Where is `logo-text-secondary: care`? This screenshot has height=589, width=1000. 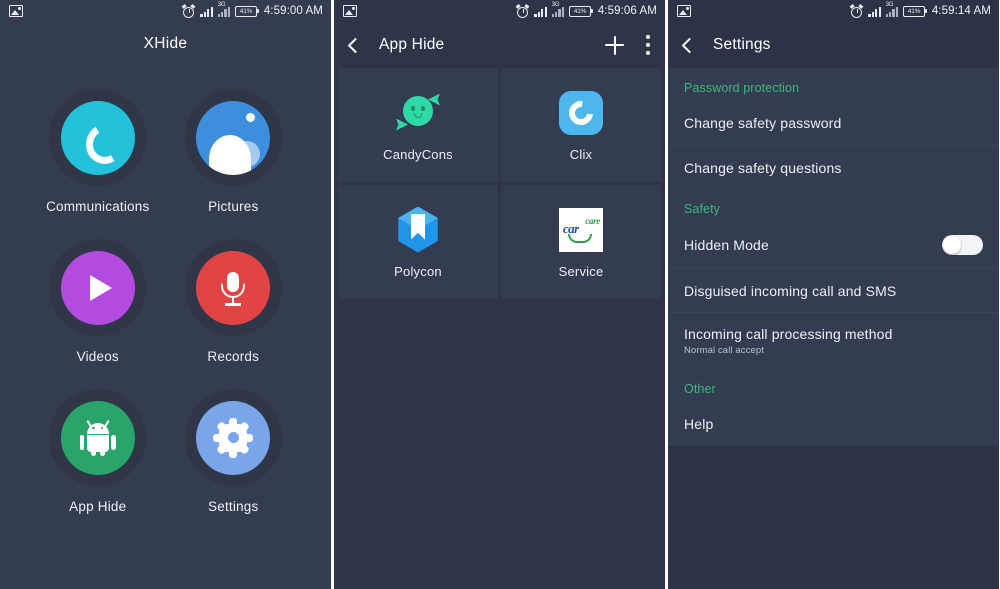 logo-text-secondary: care is located at coordinates (592, 220).